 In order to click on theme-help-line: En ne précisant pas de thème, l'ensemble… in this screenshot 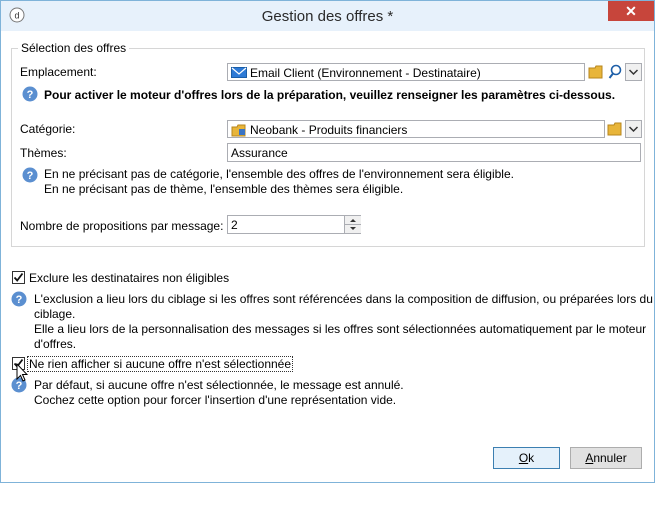, I will do `click(224, 189)`.